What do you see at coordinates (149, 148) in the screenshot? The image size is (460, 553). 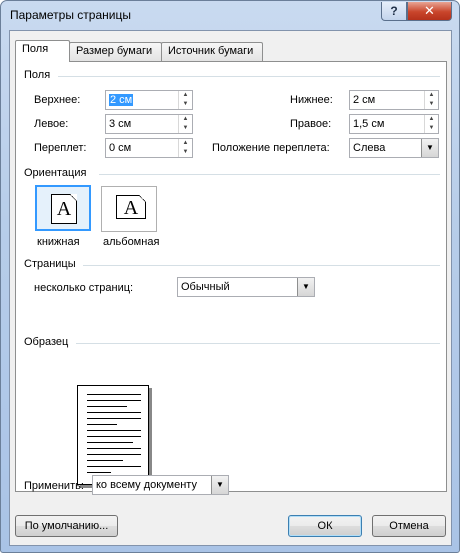 I see `gutter-spinner: 0 см ▲ ▼` at bounding box center [149, 148].